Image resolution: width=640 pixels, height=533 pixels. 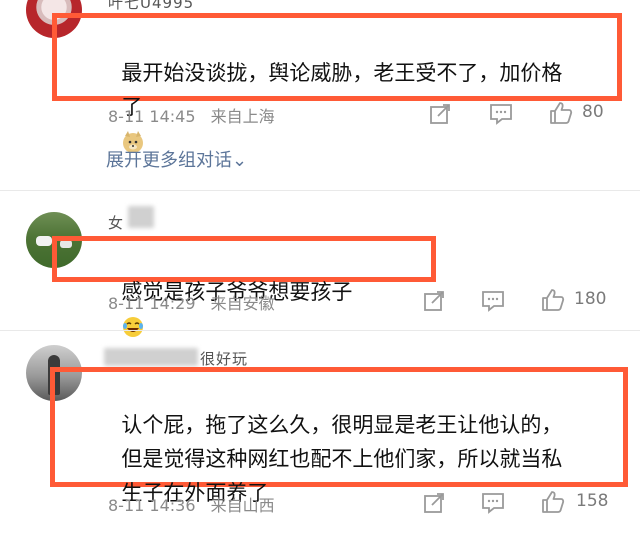 I want to click on username: 女, so click(x=116, y=222).